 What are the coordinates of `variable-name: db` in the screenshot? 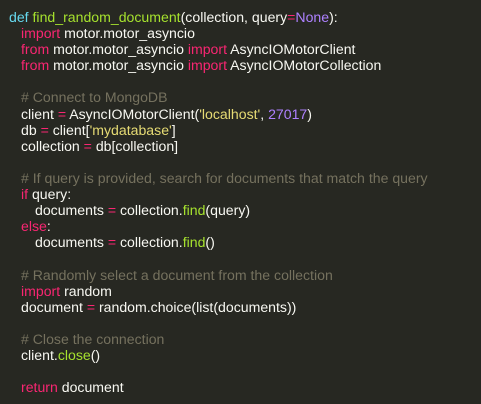 It's located at (31, 129).